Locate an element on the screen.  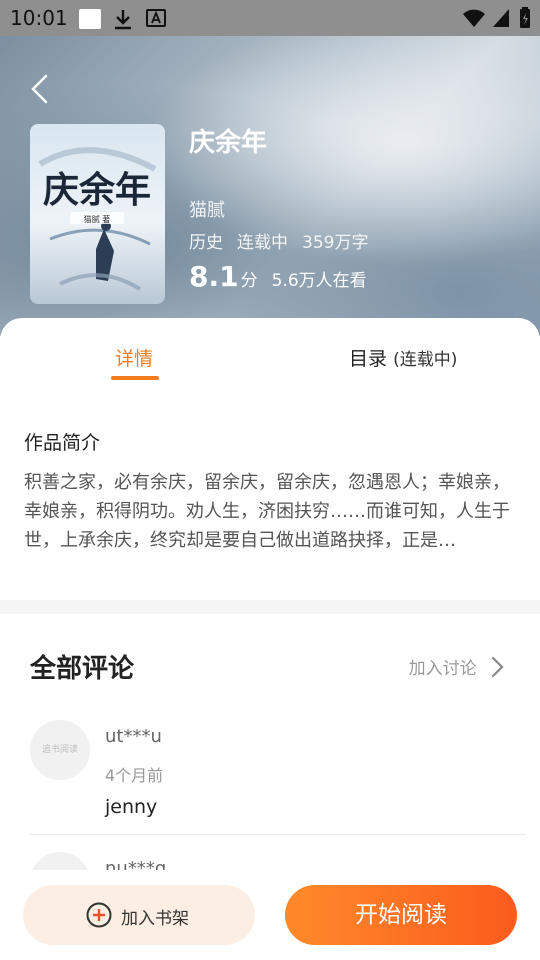
back-button is located at coordinates (40, 89).